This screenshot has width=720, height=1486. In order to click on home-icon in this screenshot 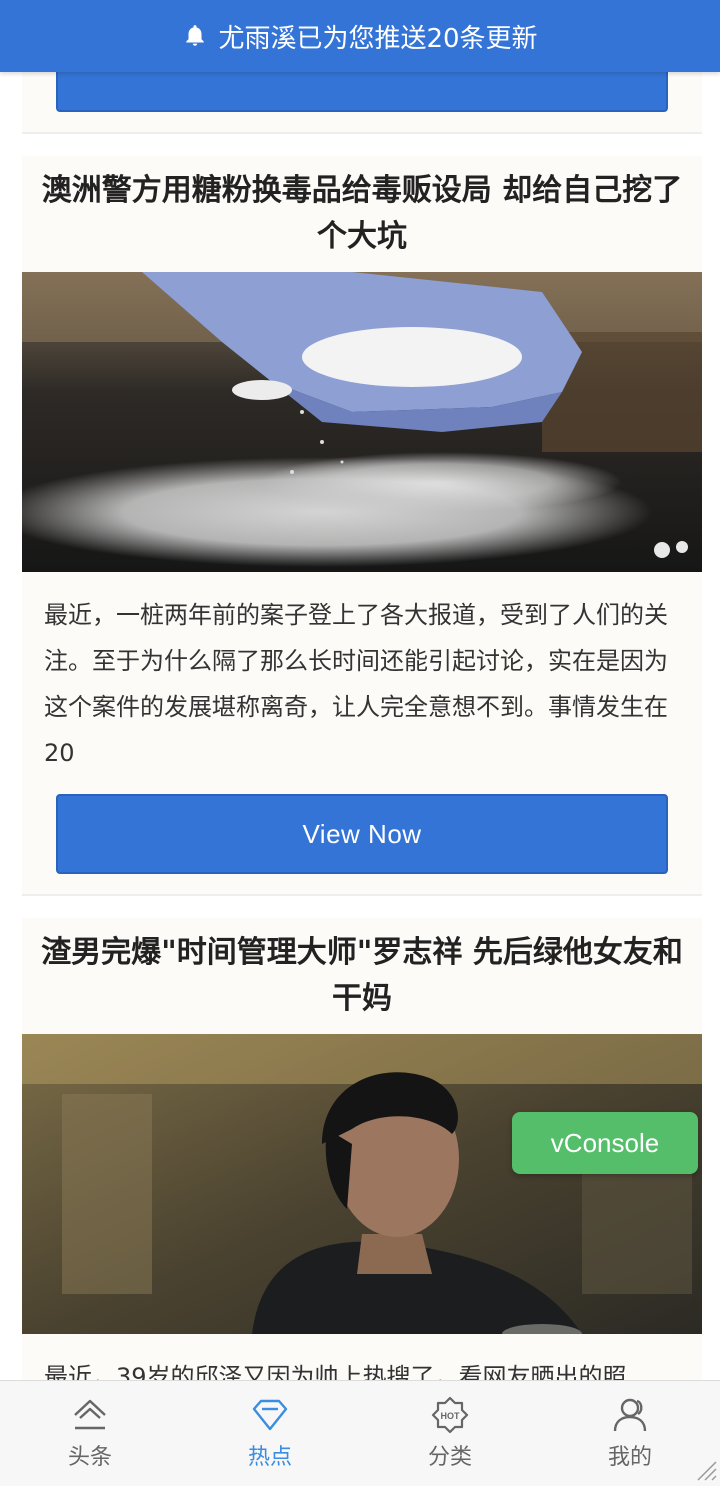, I will do `click(90, 1414)`.